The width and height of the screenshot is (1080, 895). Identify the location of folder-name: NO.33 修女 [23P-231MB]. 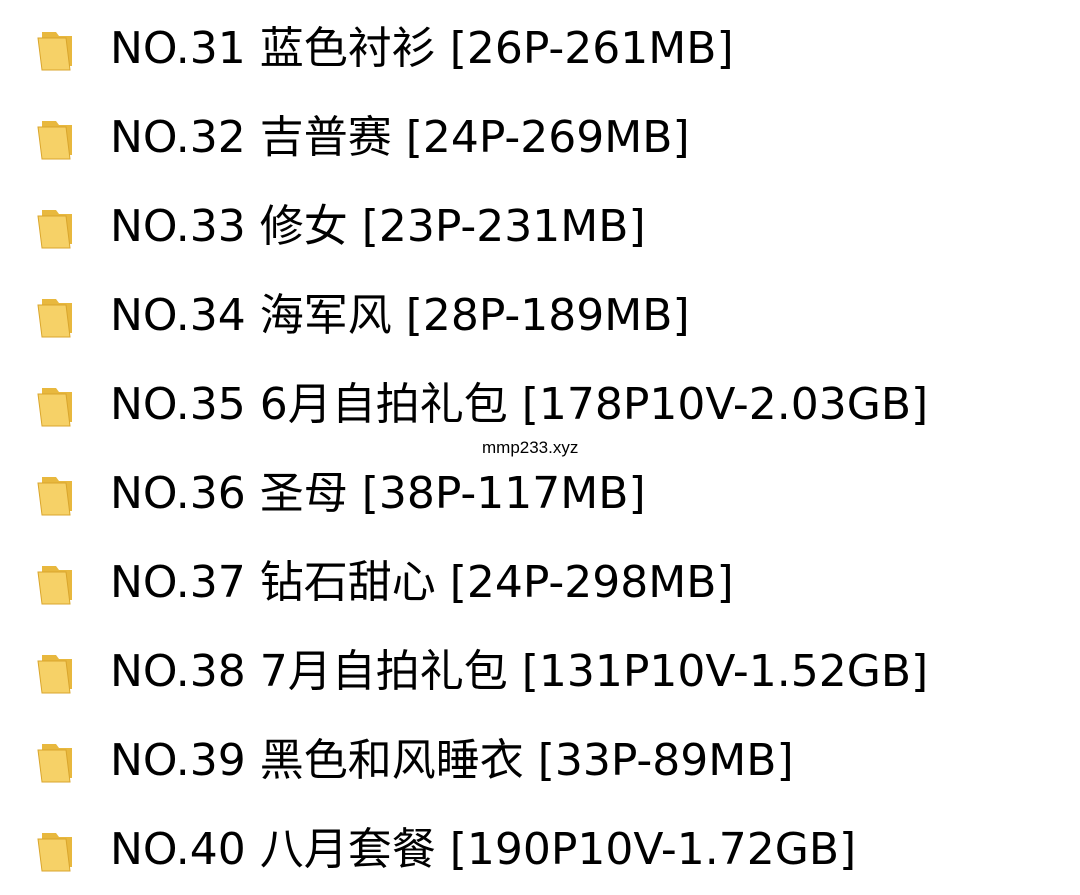
(378, 226).